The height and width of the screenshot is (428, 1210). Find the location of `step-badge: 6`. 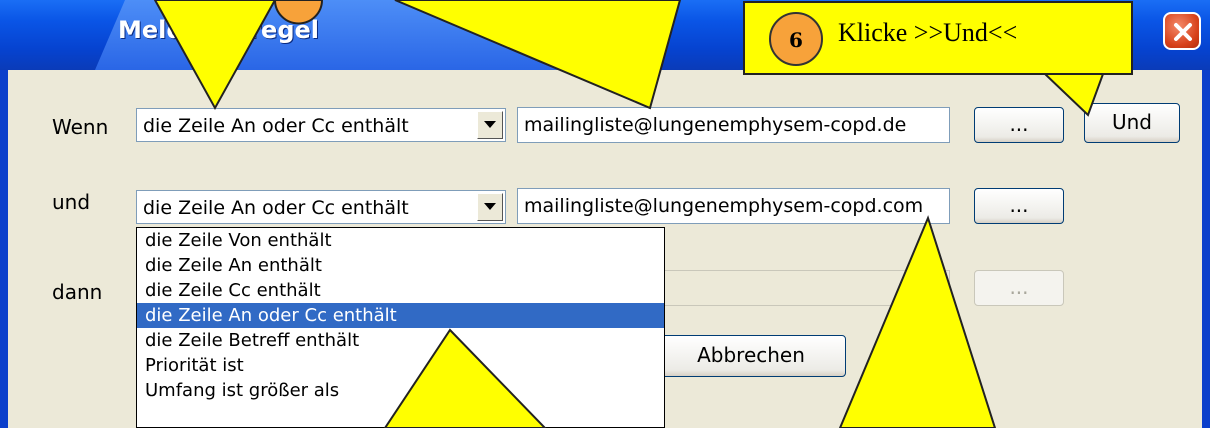

step-badge: 6 is located at coordinates (796, 39).